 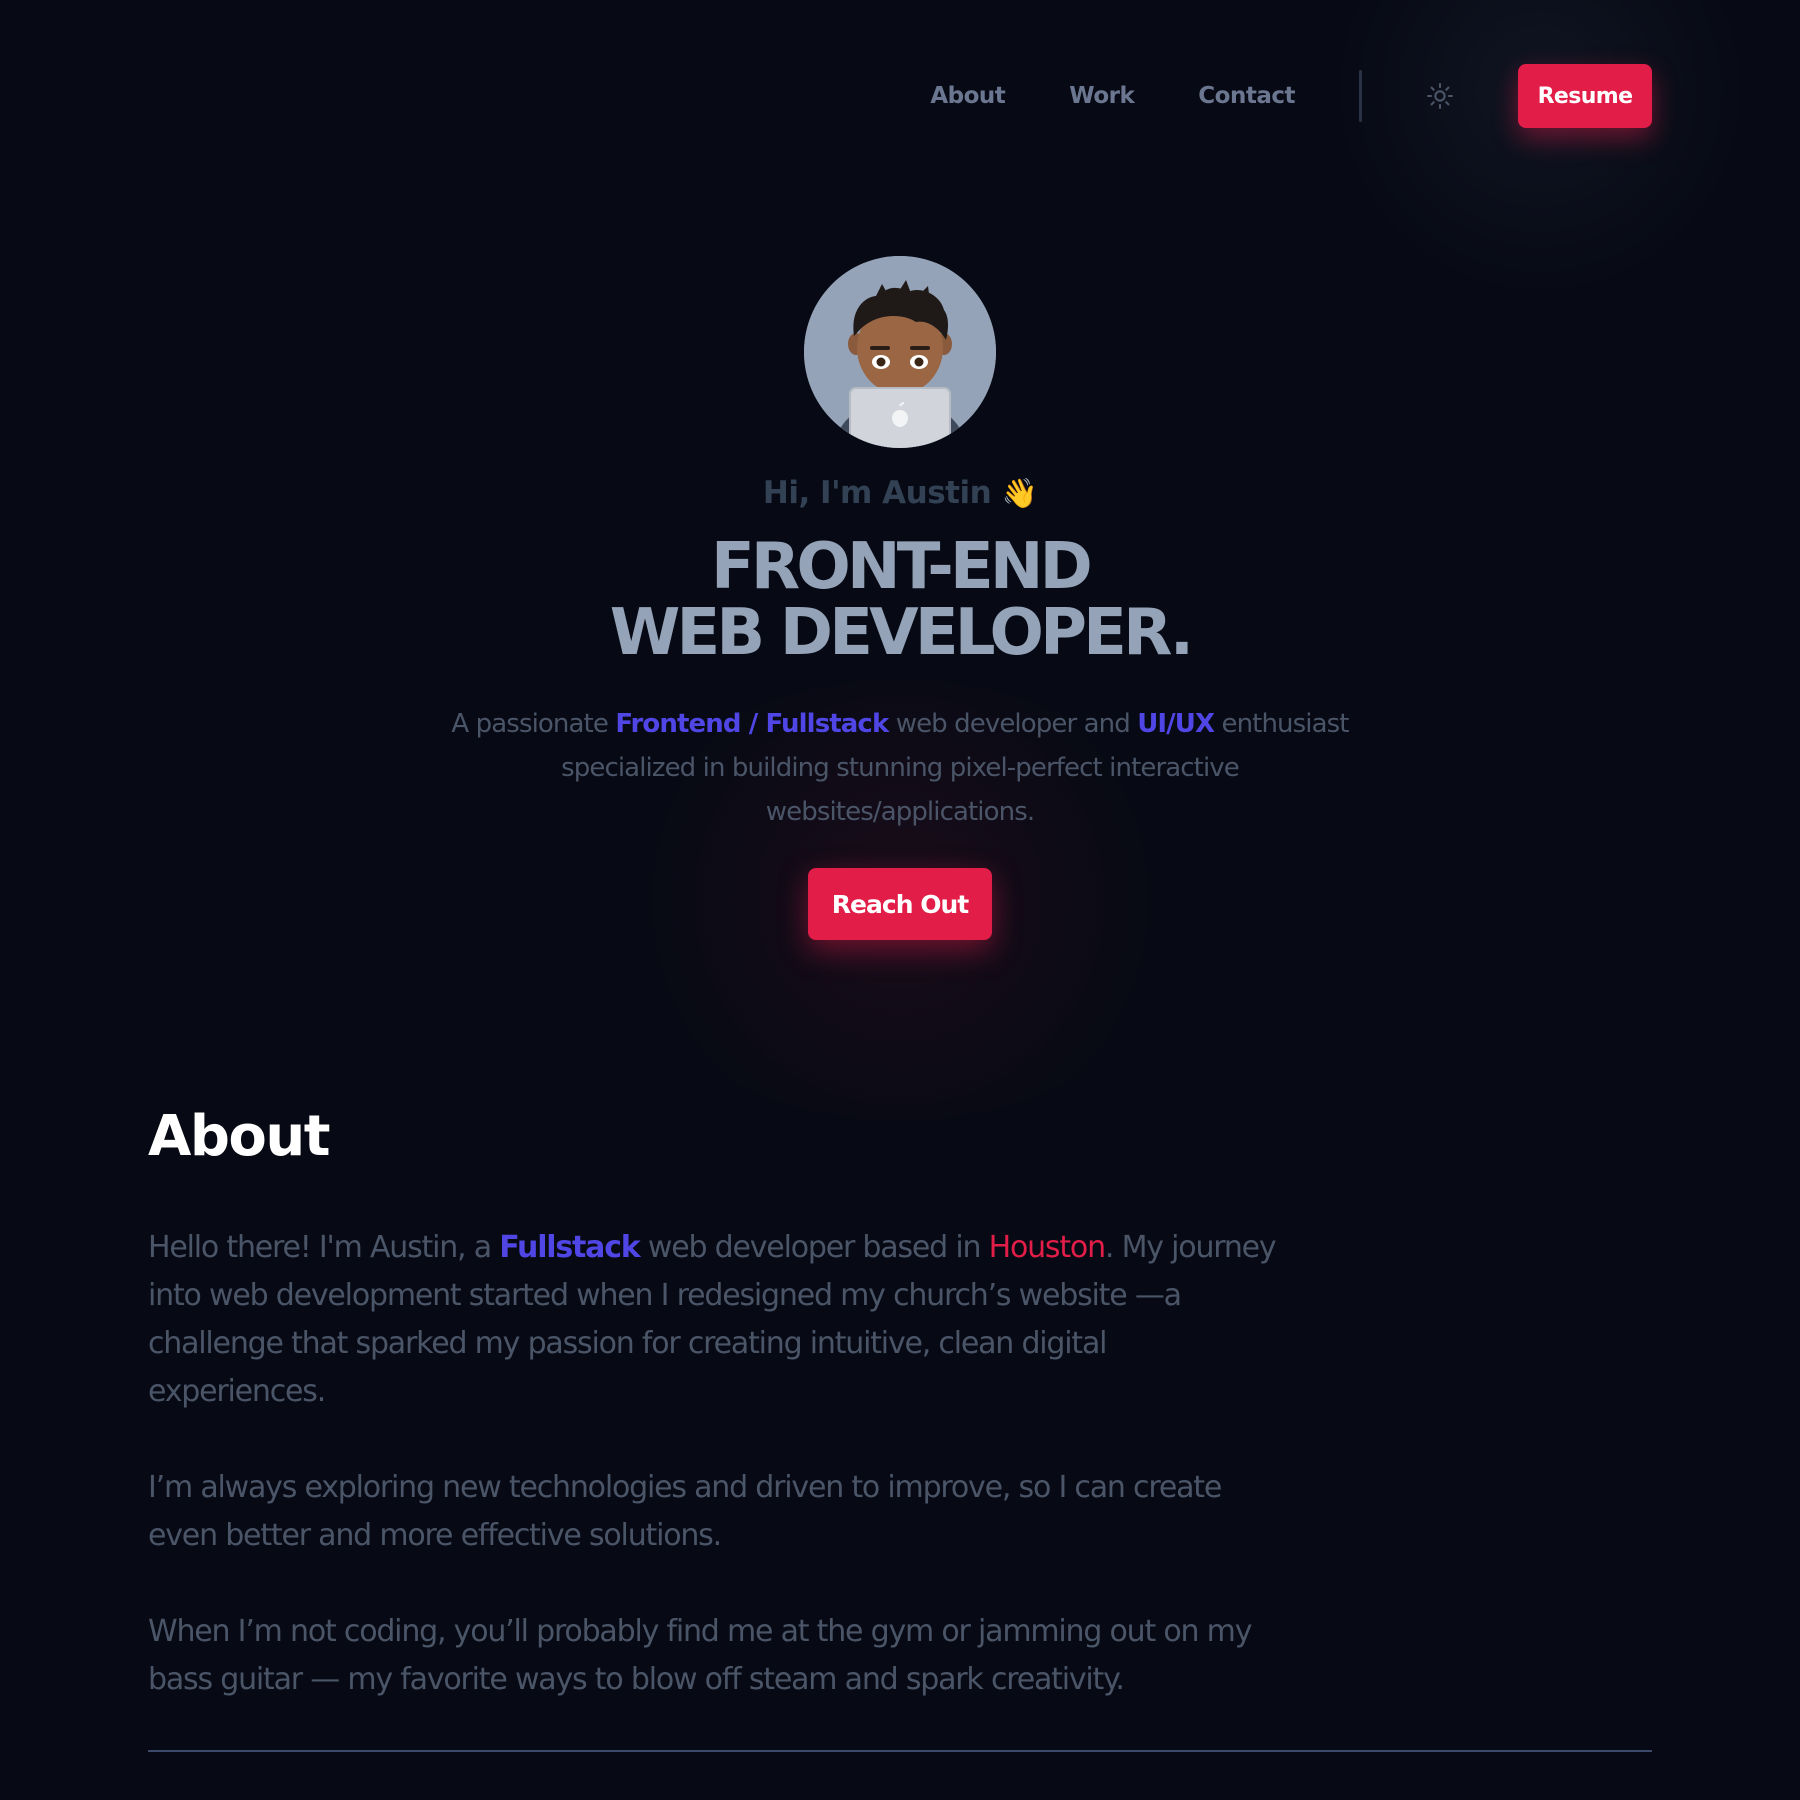 What do you see at coordinates (901, 633) in the screenshot?
I see `headline-line-2: WEB DEVELOPER.` at bounding box center [901, 633].